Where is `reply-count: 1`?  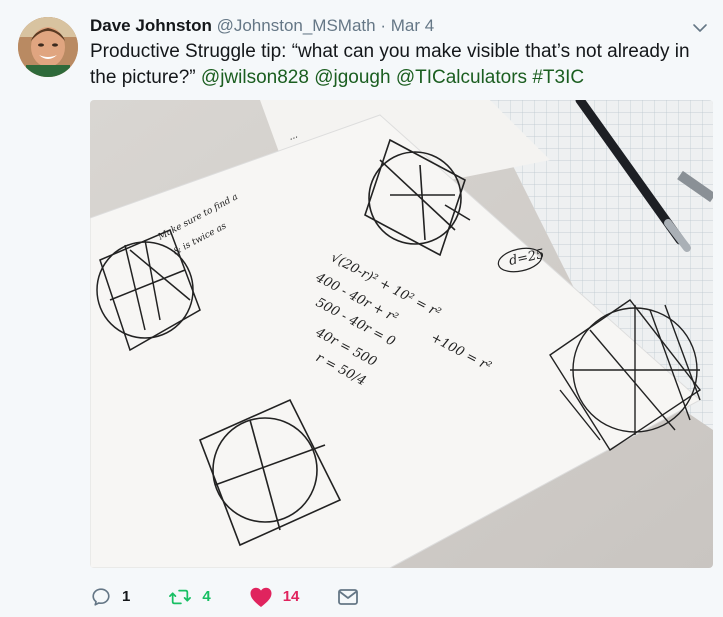
reply-count: 1 is located at coordinates (126, 596).